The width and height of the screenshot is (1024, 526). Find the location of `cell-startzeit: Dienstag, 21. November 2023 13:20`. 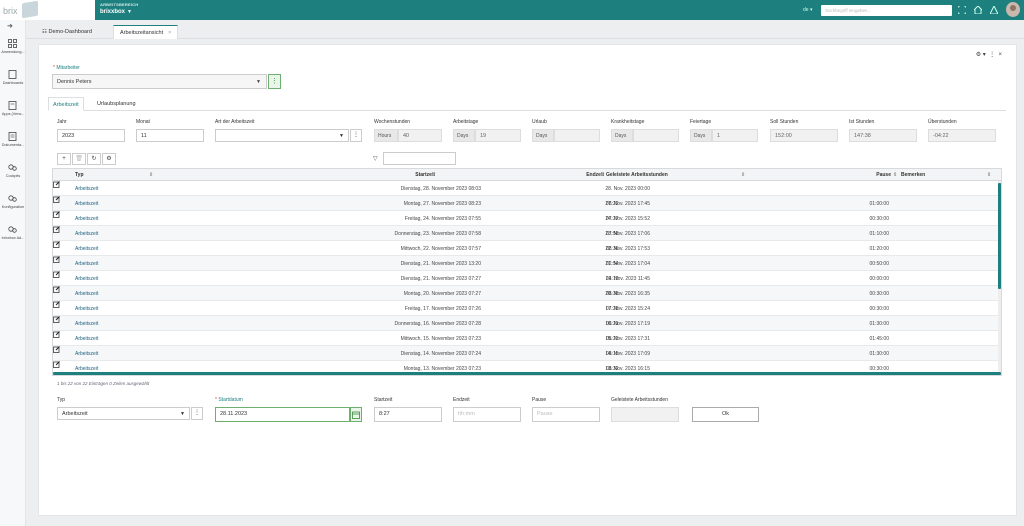

cell-startzeit: Dienstag, 21. November 2023 13:20 is located at coordinates (440, 264).